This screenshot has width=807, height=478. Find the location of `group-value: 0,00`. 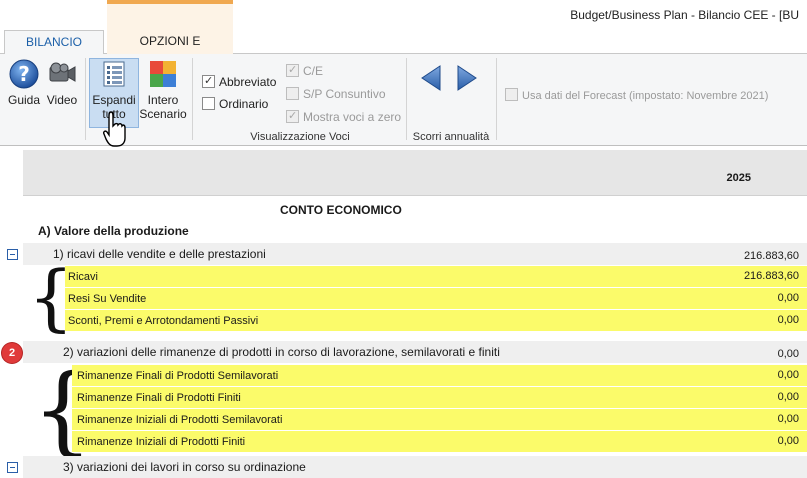

group-value: 0,00 is located at coordinates (788, 354).